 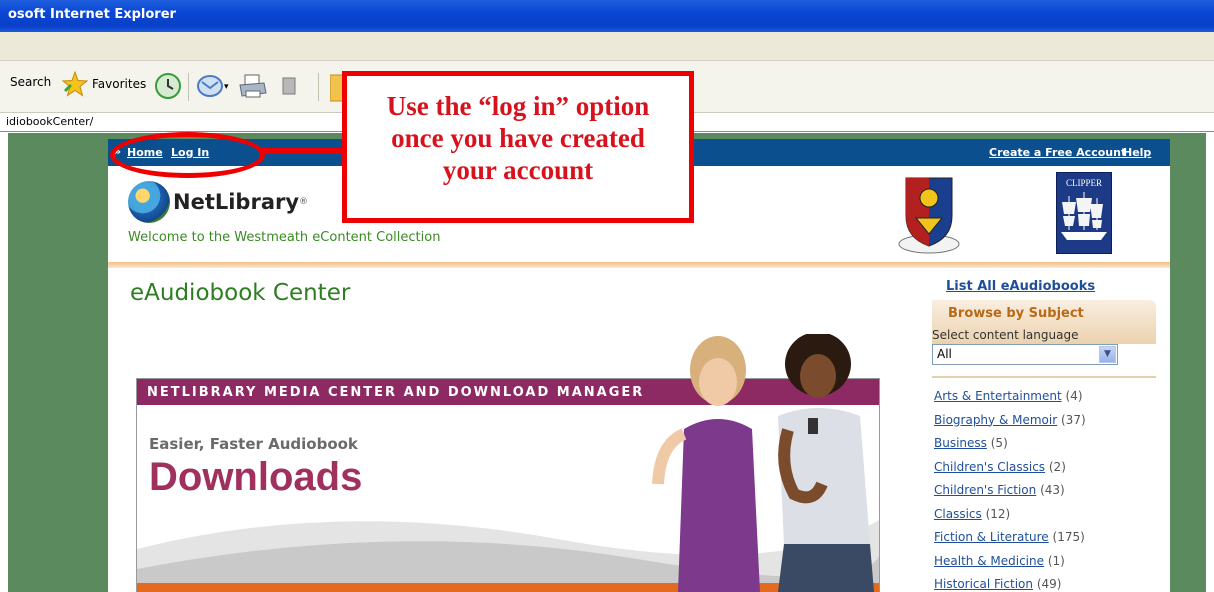 I want to click on address-text: idiobookCenter/, so click(x=50, y=121).